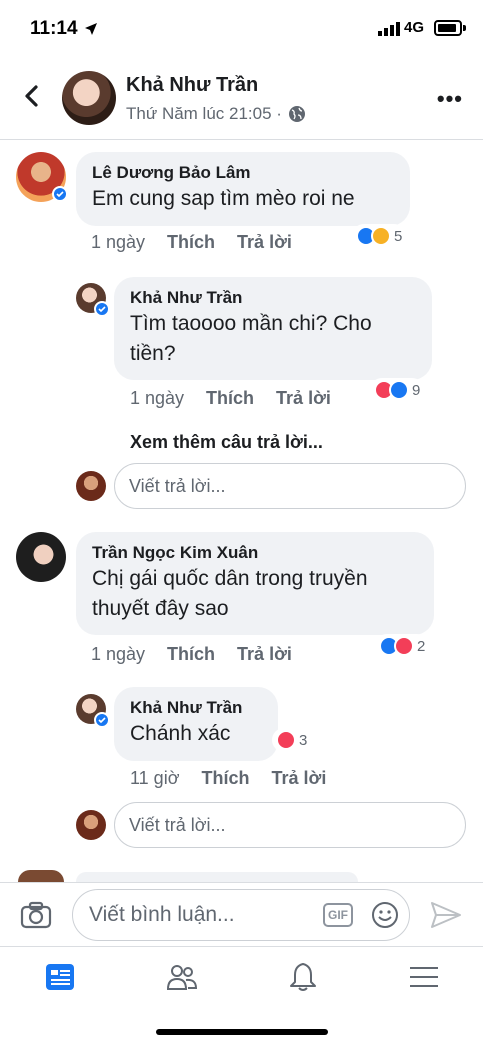 The image size is (483, 1047). Describe the element at coordinates (182, 977) in the screenshot. I see `friends-icon` at that location.